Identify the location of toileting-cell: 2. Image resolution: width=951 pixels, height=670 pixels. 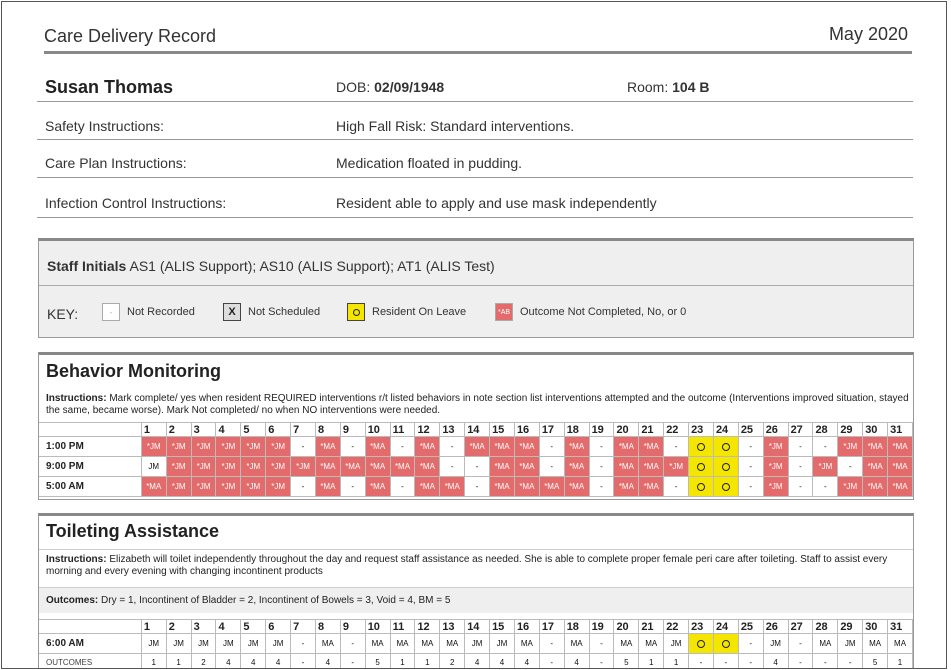
(203, 660).